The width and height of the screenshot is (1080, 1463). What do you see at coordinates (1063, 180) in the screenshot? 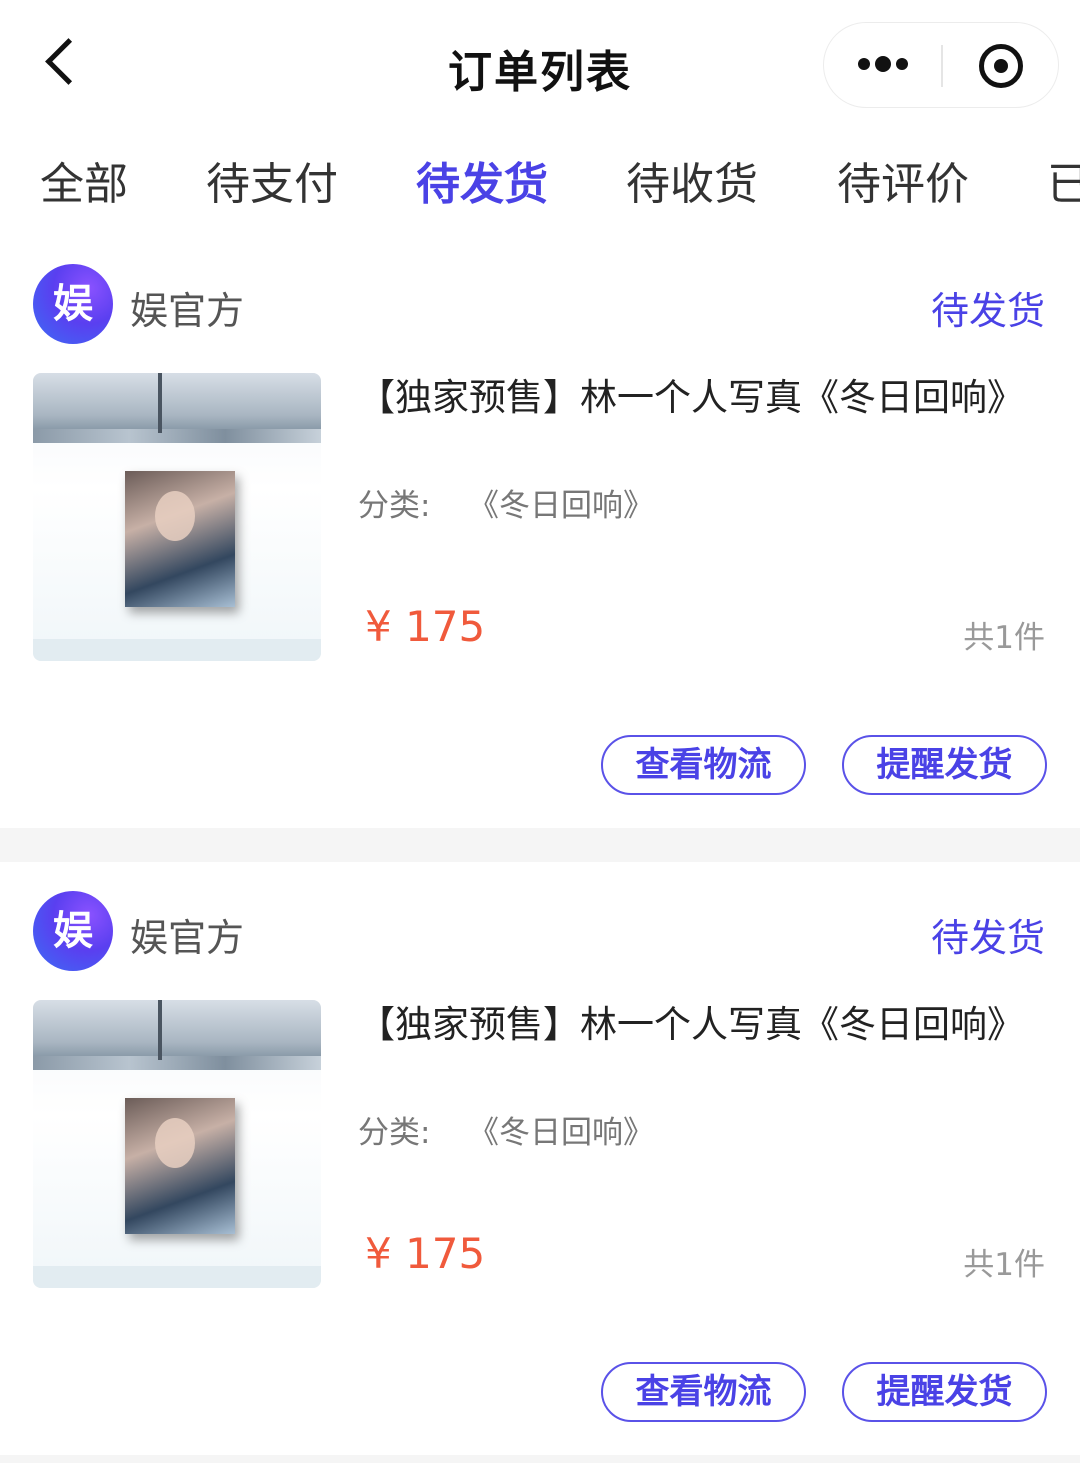
I see `tab-completed: 已` at bounding box center [1063, 180].